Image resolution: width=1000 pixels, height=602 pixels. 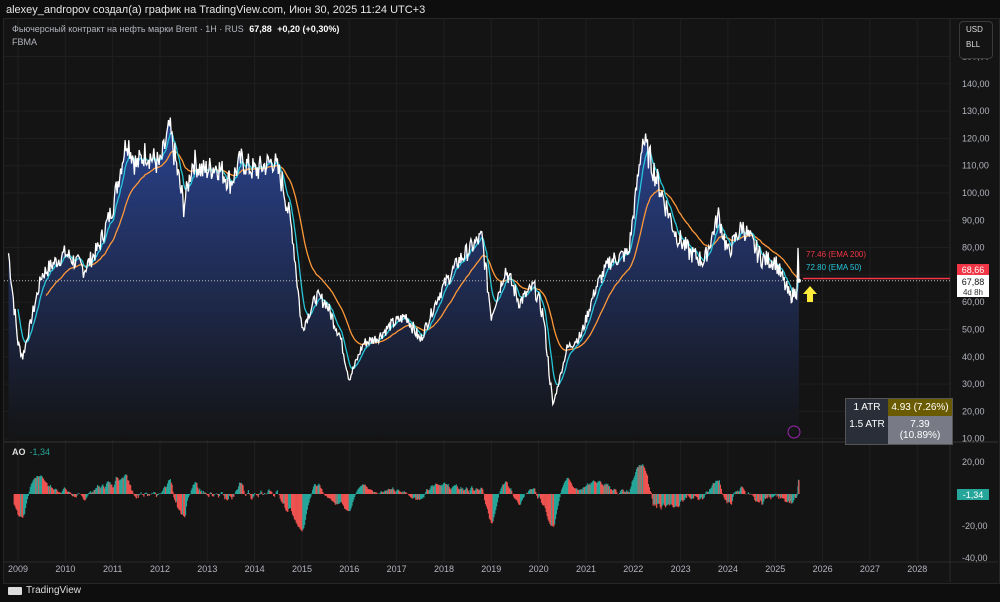 What do you see at coordinates (870, 569) in the screenshot?
I see `time-tick: 2027` at bounding box center [870, 569].